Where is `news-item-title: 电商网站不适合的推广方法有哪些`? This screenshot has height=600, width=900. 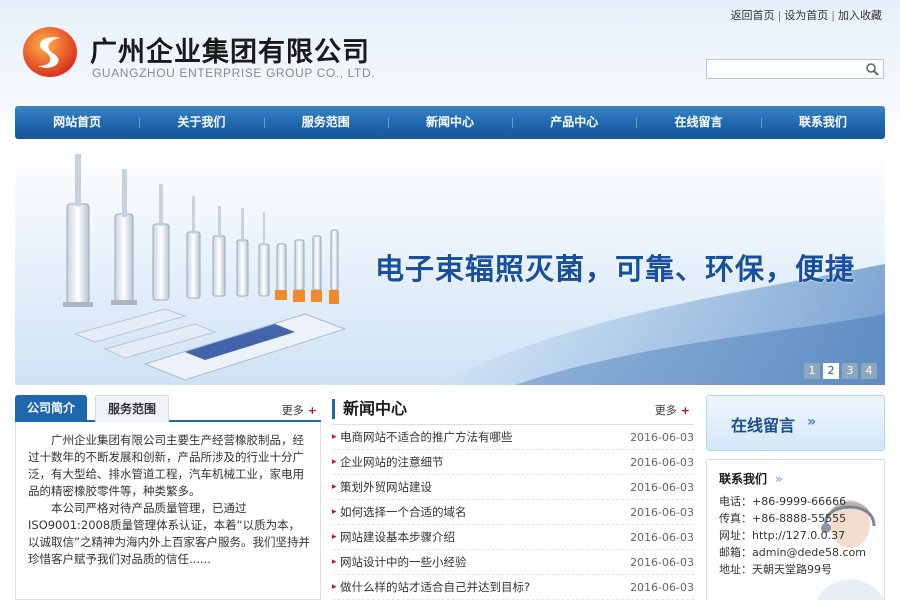
news-item-title: 电商网站不适合的推广方法有哪些 is located at coordinates (426, 437).